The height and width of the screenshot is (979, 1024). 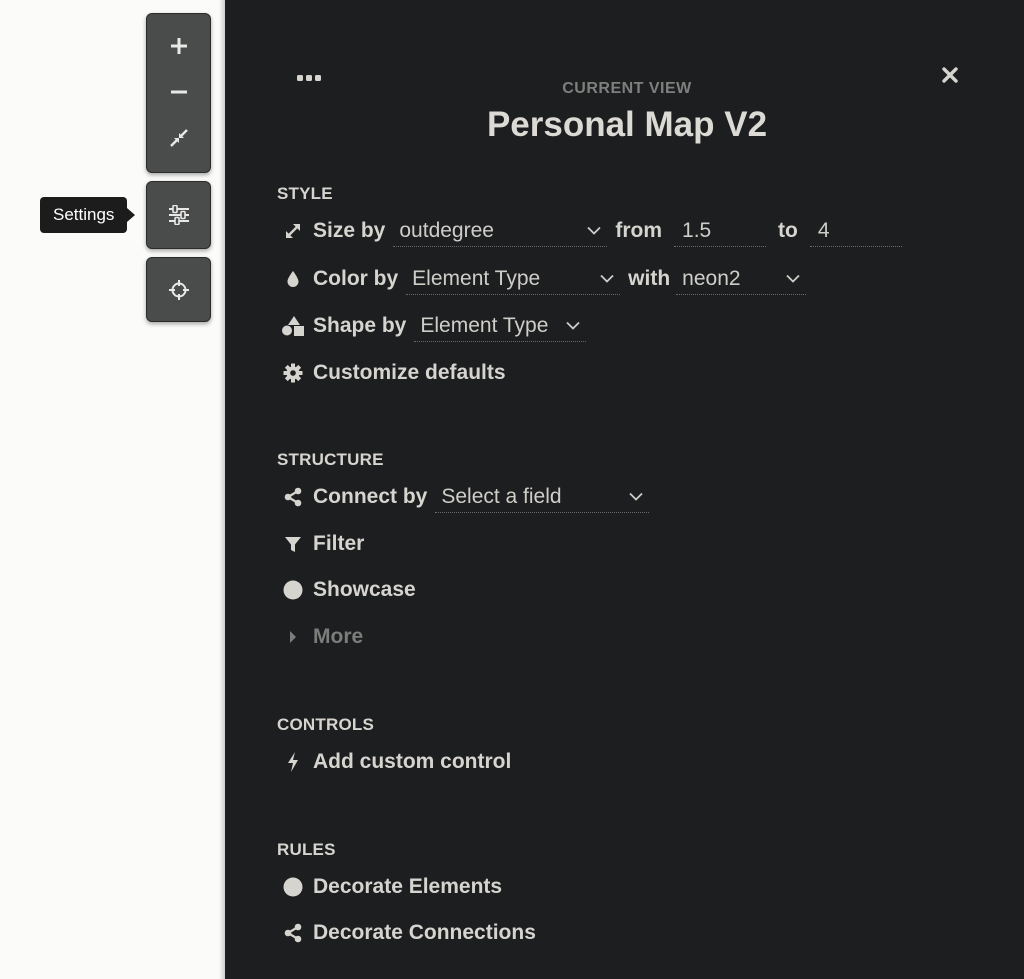 I want to click on more-toggle: More, so click(x=322, y=637).